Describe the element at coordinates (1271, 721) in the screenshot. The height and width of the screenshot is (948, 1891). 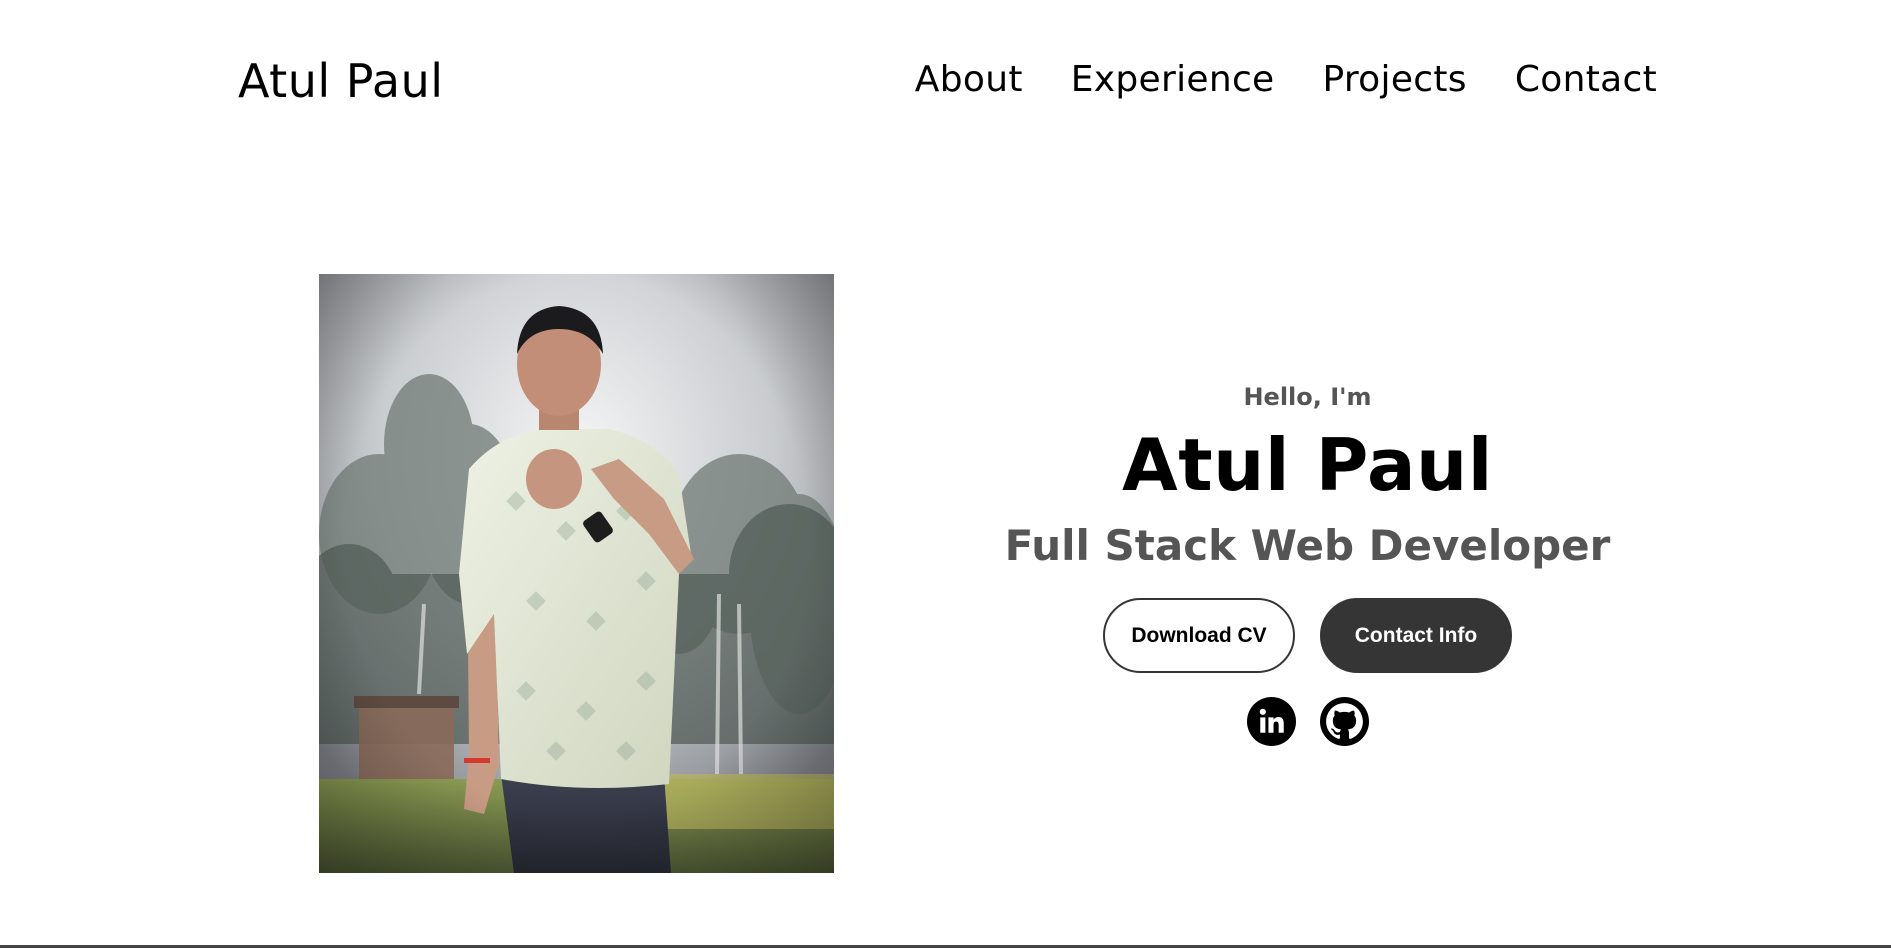
I see `linkedin-icon` at that location.